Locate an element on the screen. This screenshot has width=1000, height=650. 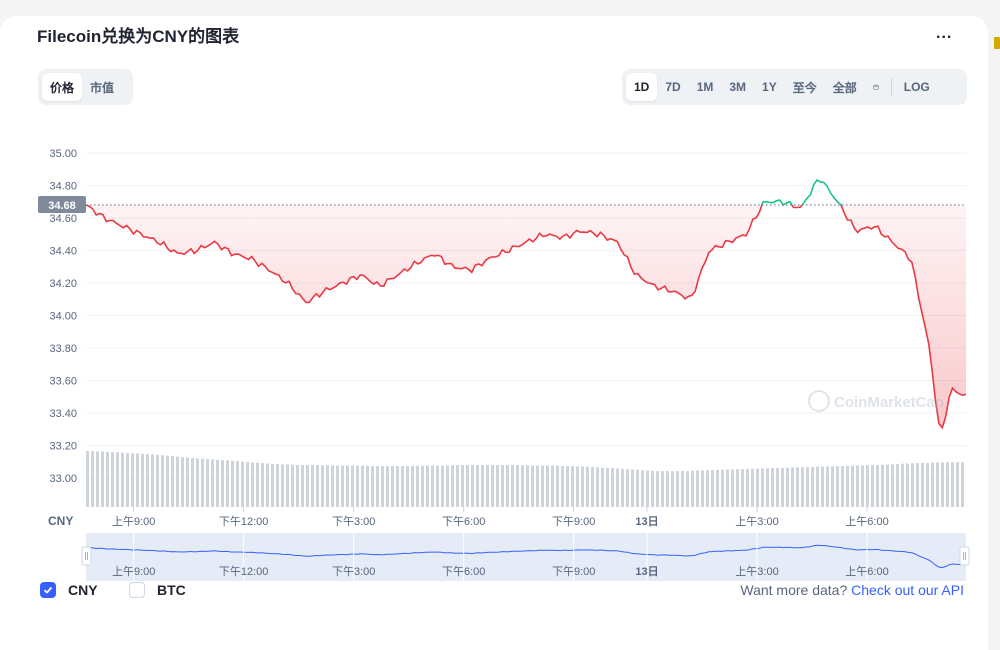
navigator-handle-right is located at coordinates (964, 556).